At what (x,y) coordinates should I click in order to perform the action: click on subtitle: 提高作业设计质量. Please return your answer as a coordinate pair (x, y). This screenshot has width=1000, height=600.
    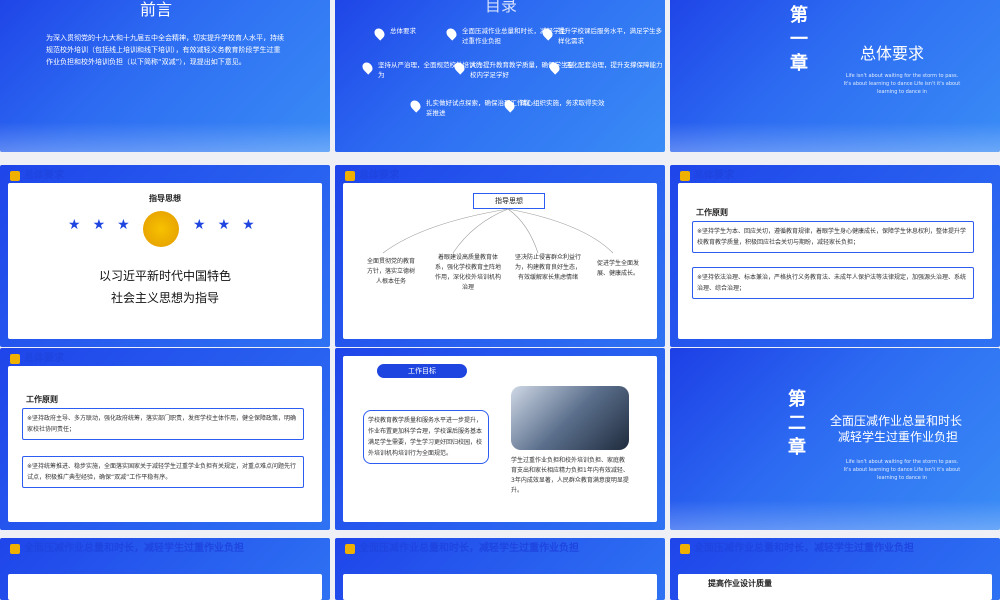
    Looking at the image, I should click on (740, 583).